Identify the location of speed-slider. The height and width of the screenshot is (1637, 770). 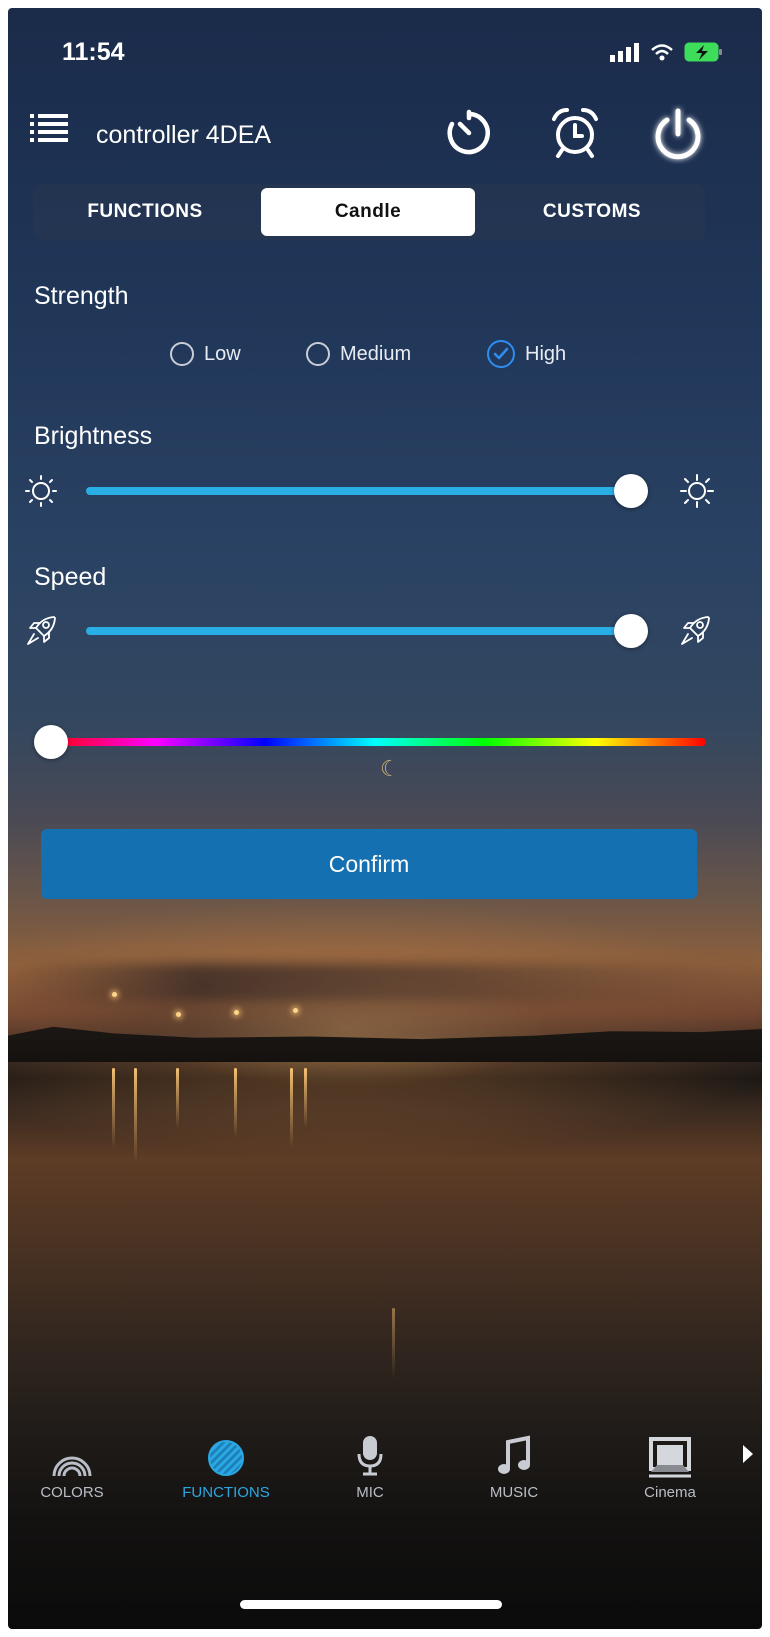
(367, 631).